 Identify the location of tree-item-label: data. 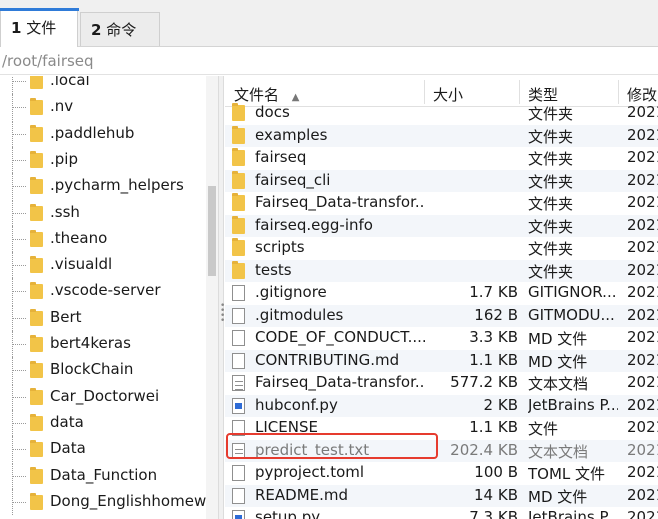
(67, 421).